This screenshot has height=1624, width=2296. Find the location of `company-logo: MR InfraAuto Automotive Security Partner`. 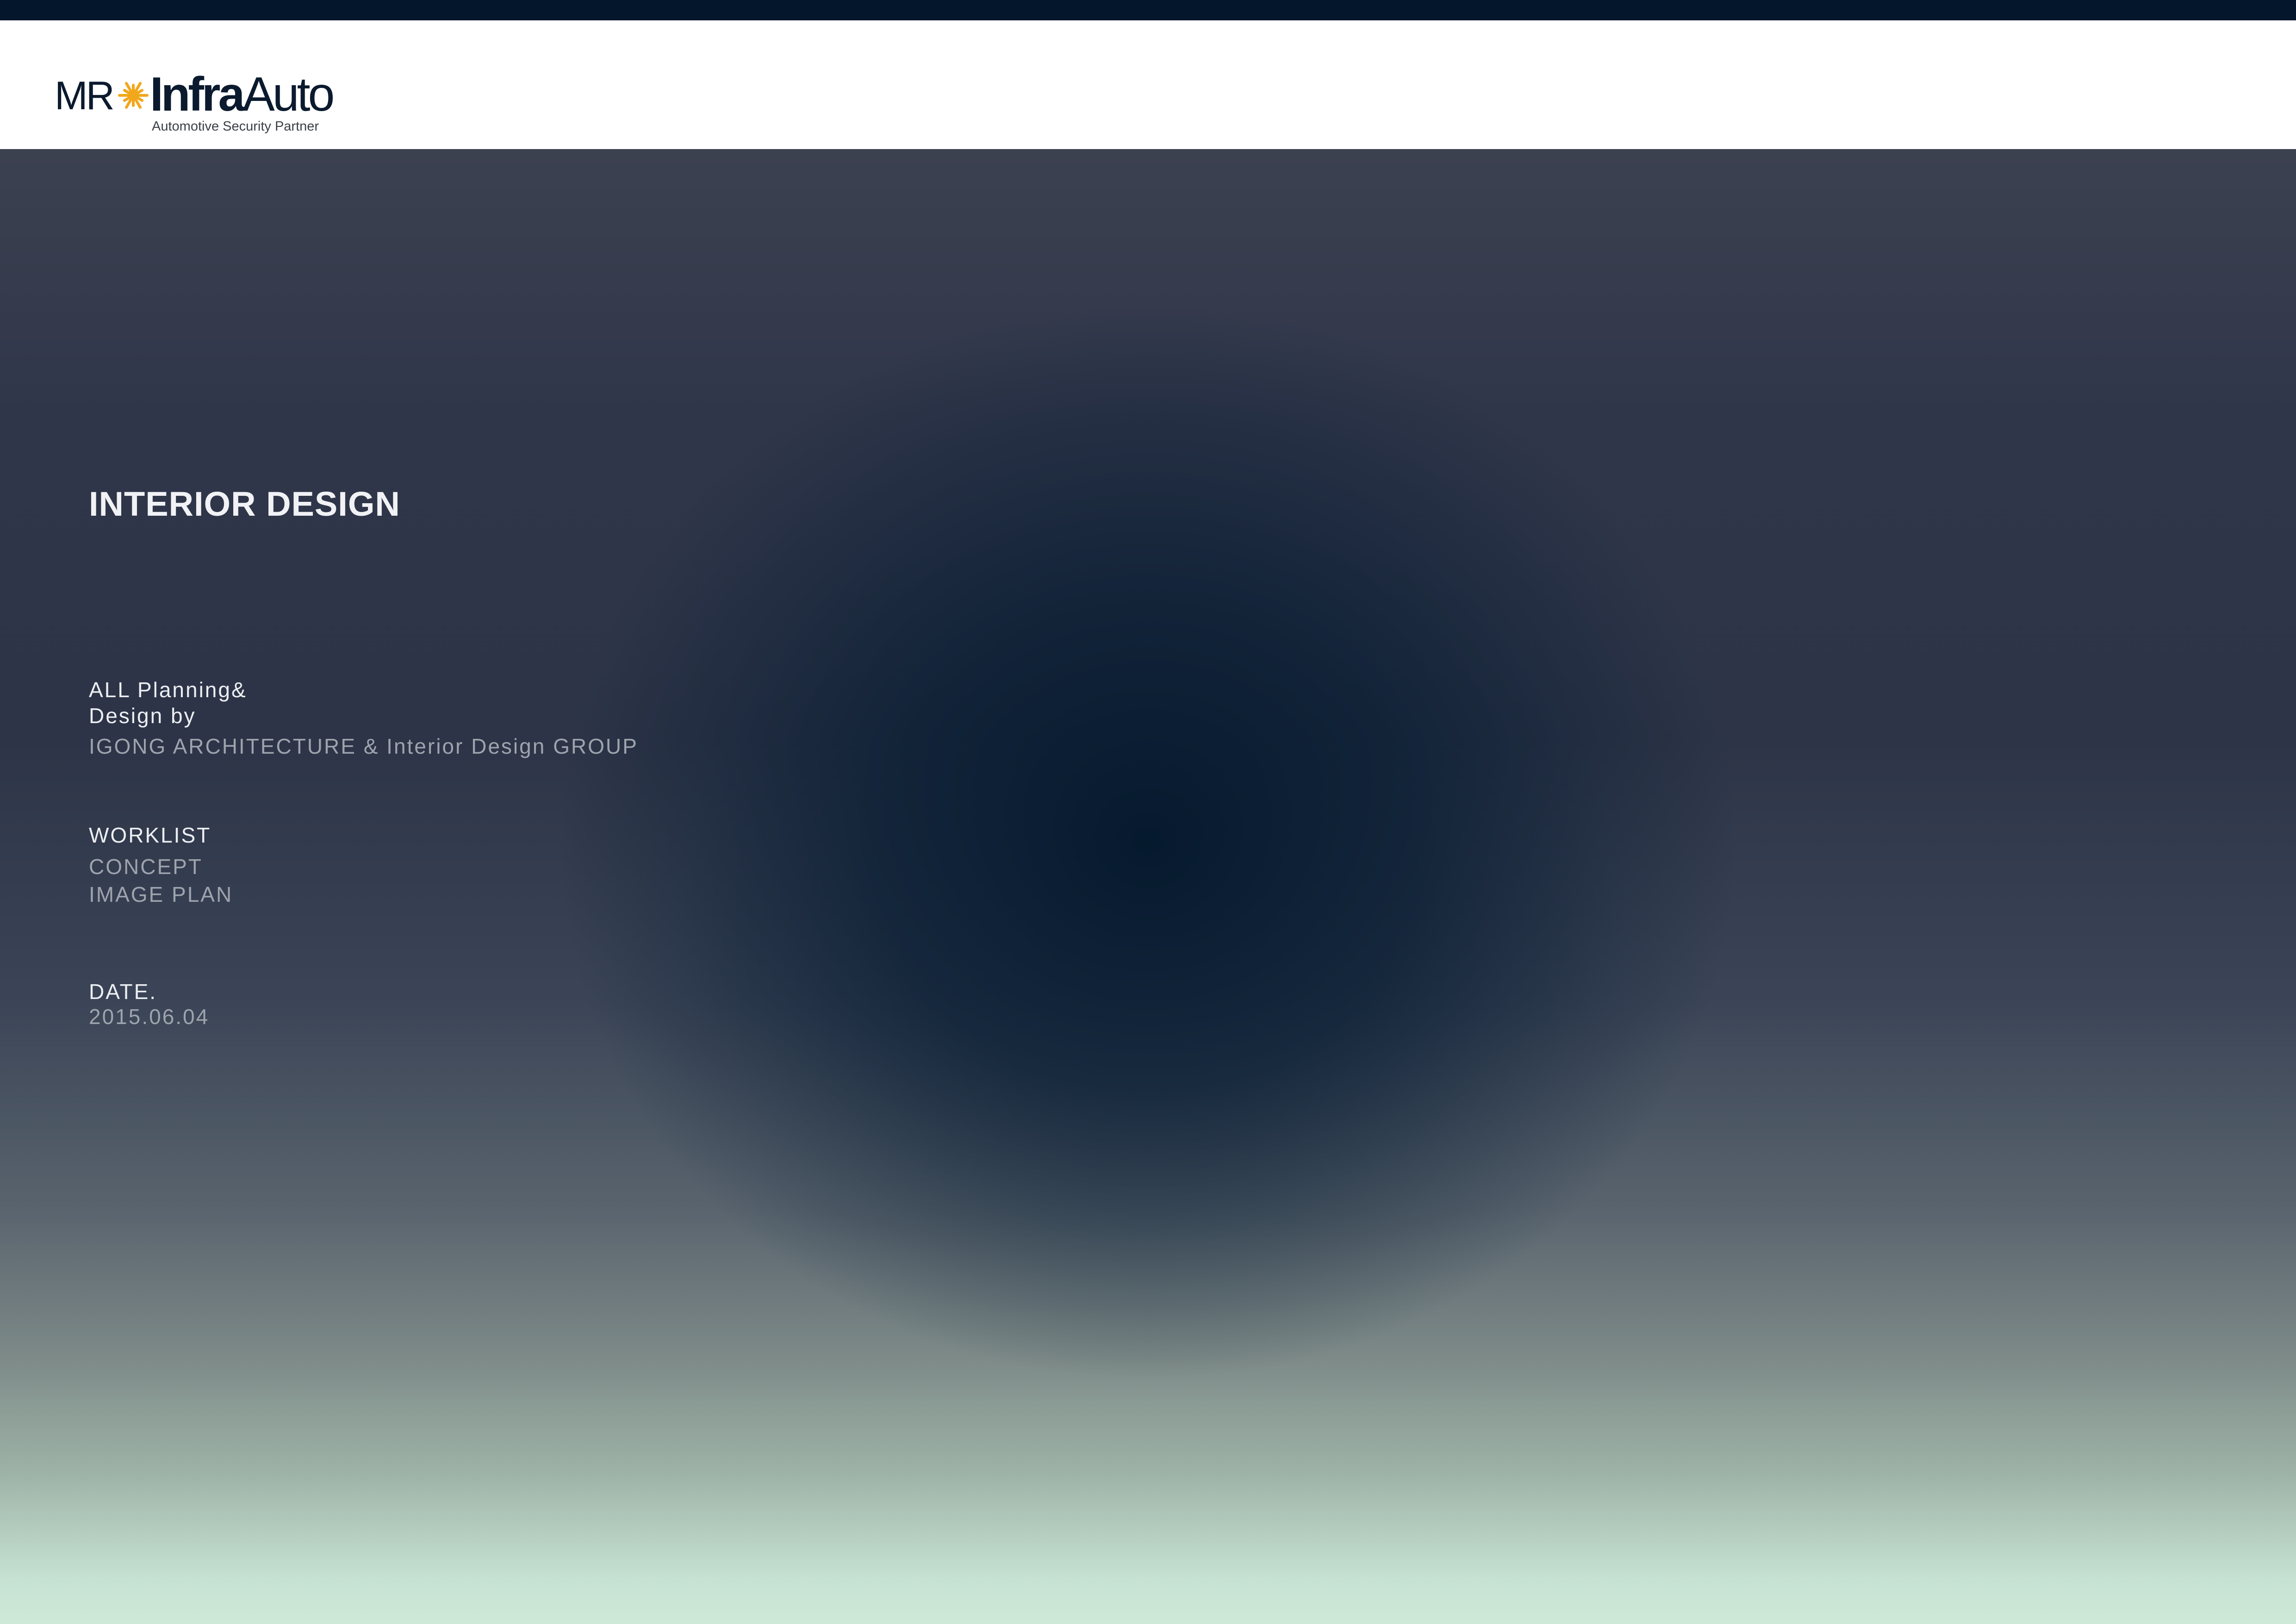

company-logo: MR InfraAuto Automotive Security Partner is located at coordinates (198, 98).